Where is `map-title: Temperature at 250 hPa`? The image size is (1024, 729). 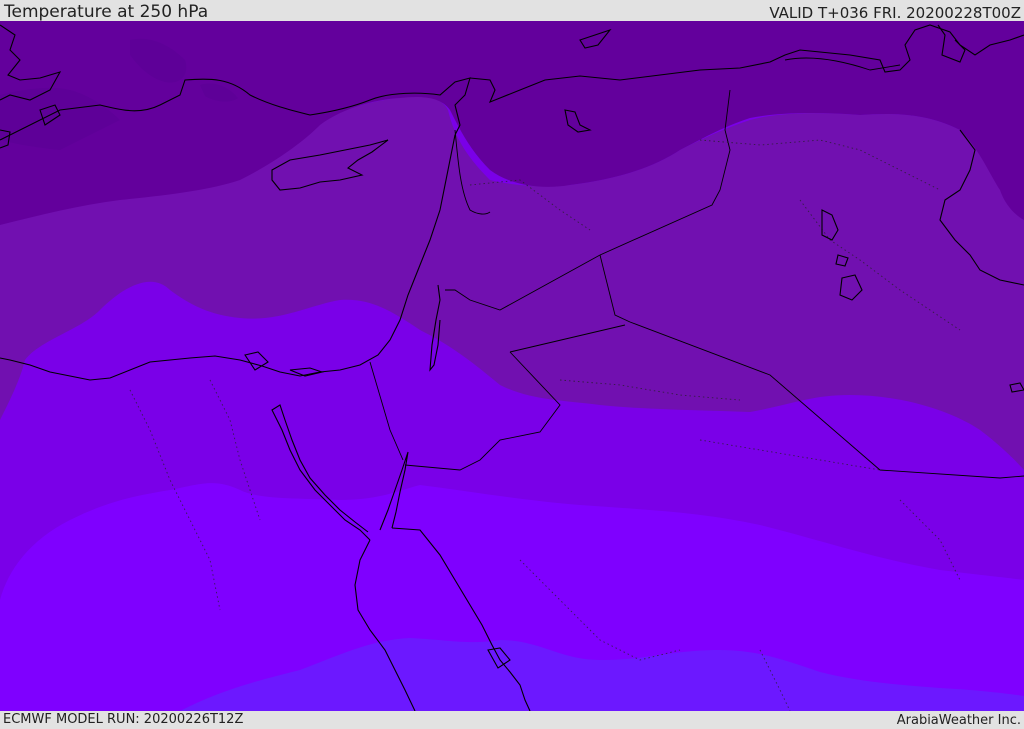
map-title: Temperature at 250 hPa is located at coordinates (106, 12).